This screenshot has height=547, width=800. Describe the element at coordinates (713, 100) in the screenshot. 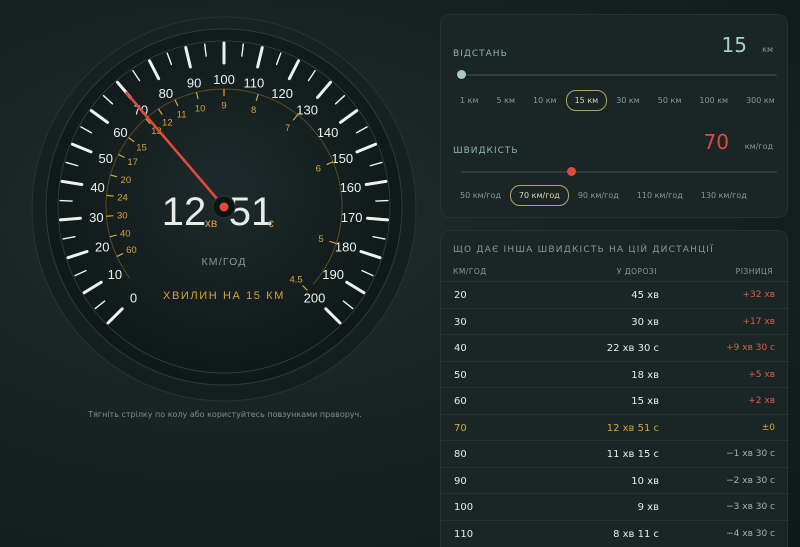

I see `distance-preset-chip: 100 км` at that location.